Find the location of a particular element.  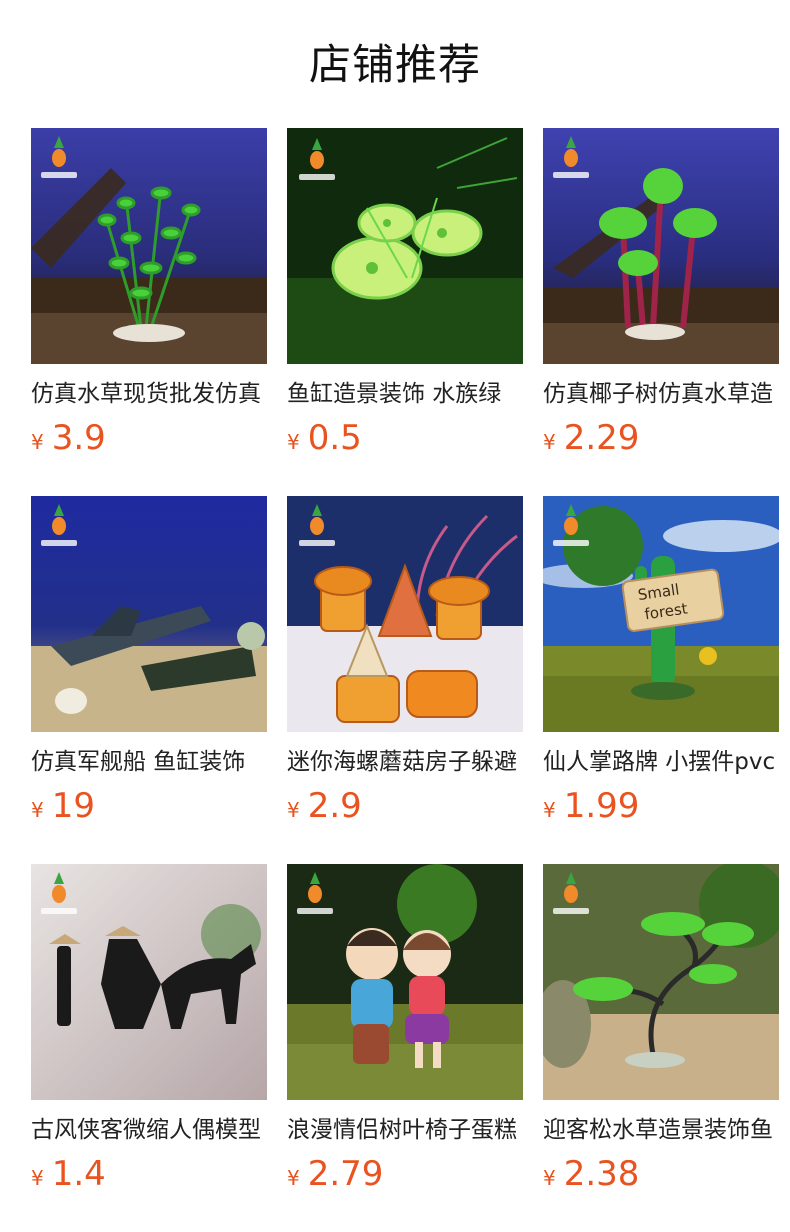

product-name: 仿真椰子树仿真水草造 is located at coordinates (661, 394).